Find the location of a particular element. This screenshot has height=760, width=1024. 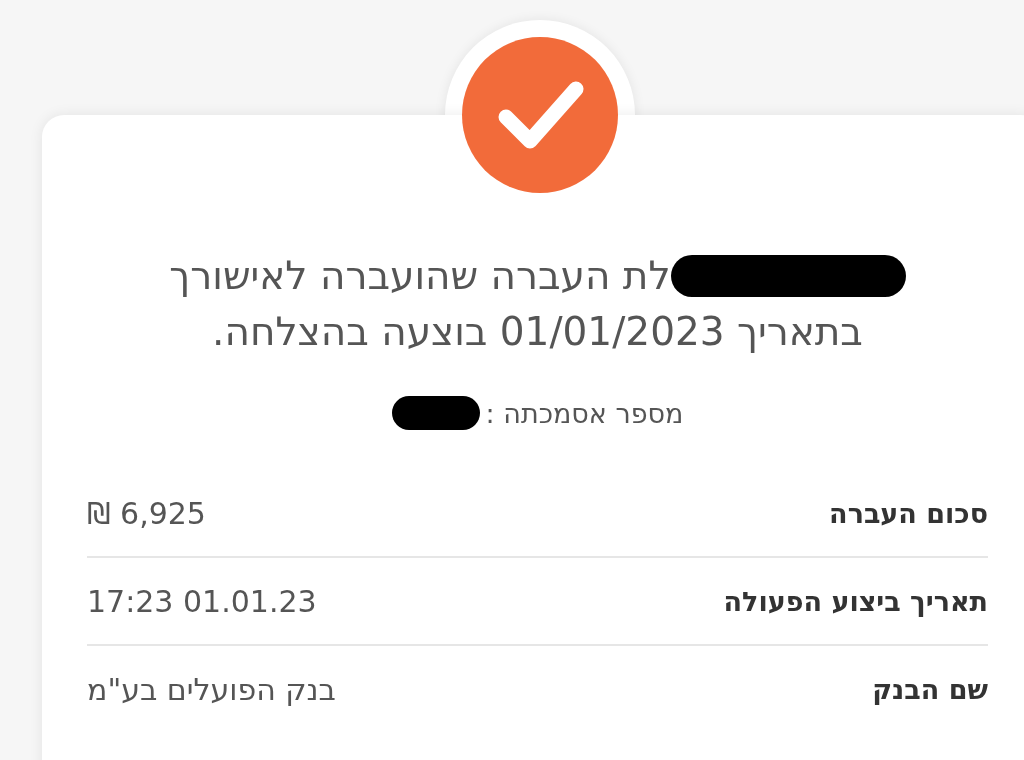

detail-label: תאריך ביצוע הפעולה is located at coordinates (855, 601).